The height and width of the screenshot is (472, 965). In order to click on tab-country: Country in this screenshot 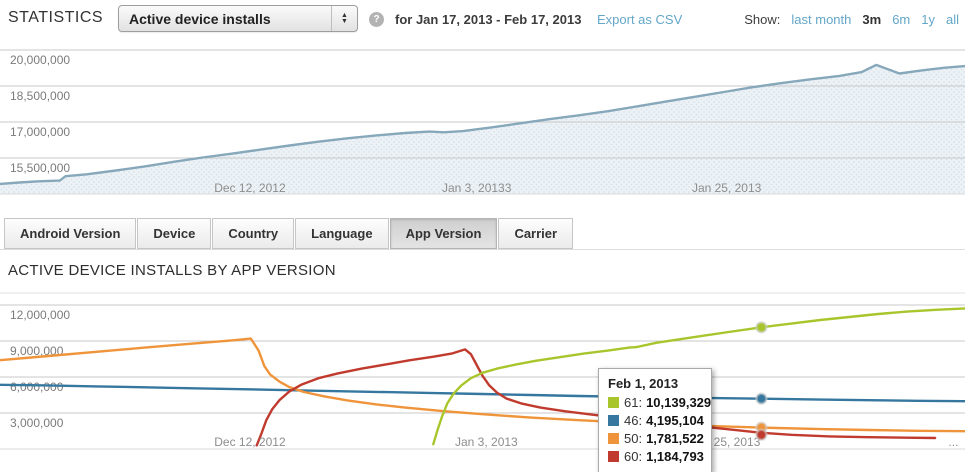, I will do `click(253, 233)`.